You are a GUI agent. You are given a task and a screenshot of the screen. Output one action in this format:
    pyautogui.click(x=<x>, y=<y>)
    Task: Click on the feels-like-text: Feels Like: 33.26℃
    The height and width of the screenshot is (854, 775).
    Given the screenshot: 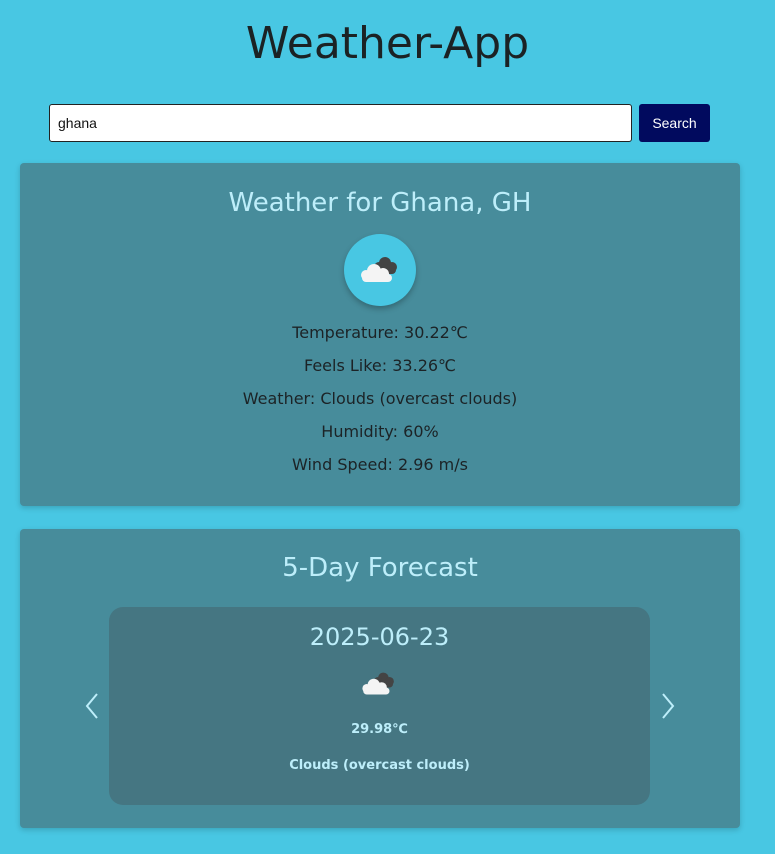 What is the action you would take?
    pyautogui.click(x=380, y=365)
    